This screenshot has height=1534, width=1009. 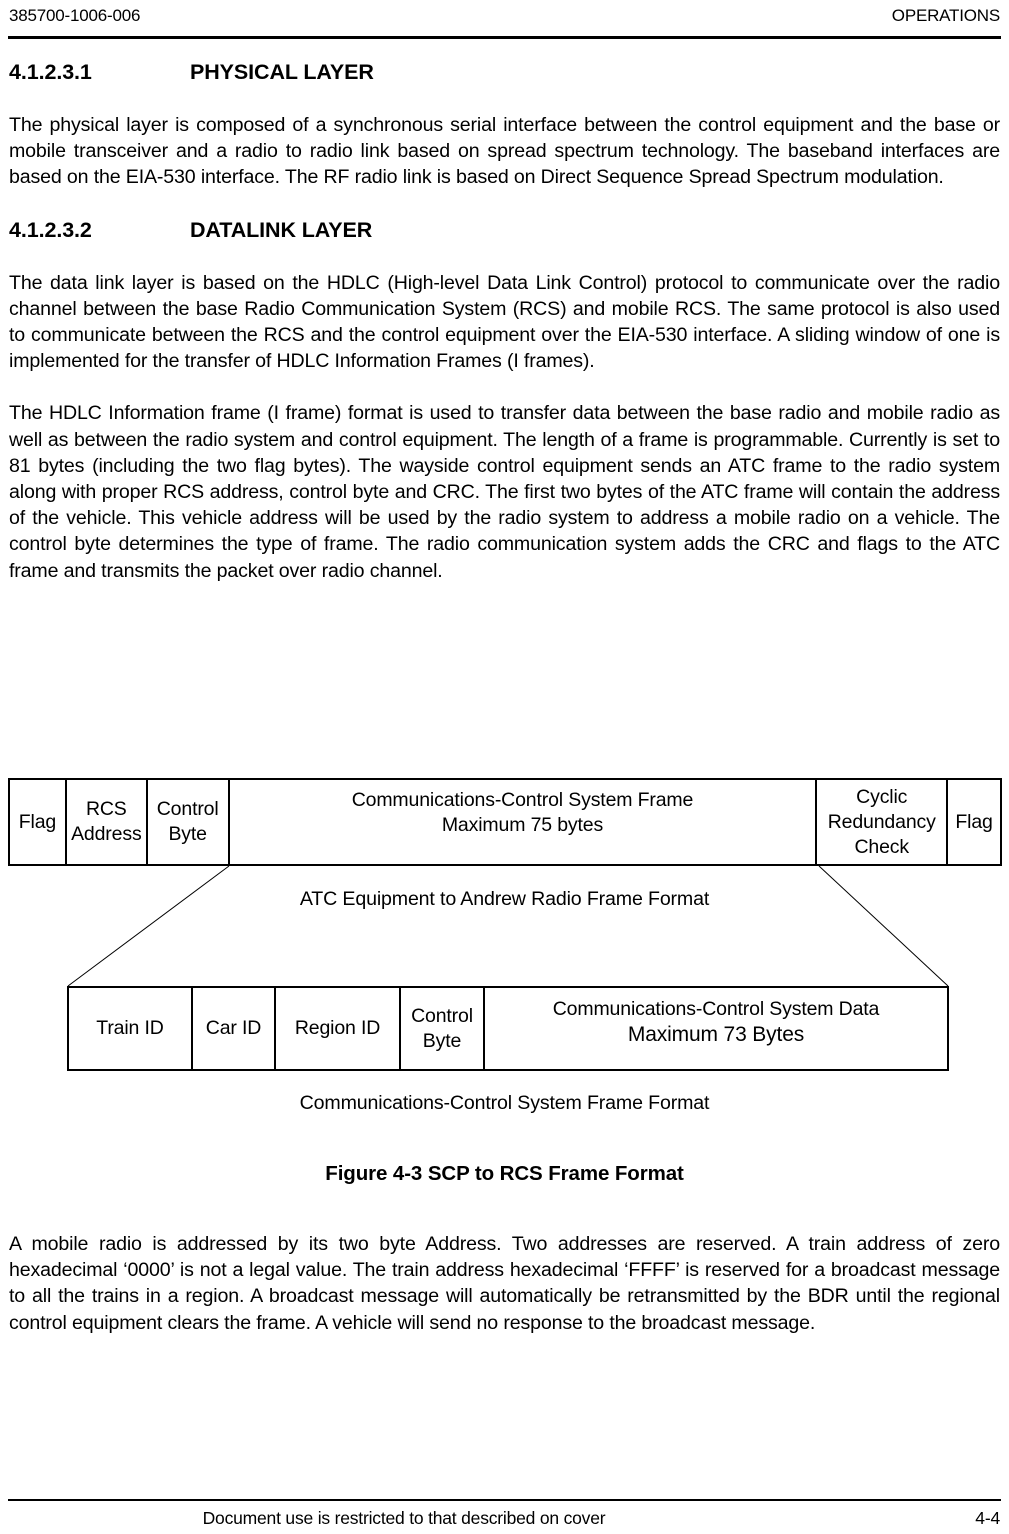 I want to click on cell-line-2: Maximum 73 Bytes, so click(x=716, y=1034).